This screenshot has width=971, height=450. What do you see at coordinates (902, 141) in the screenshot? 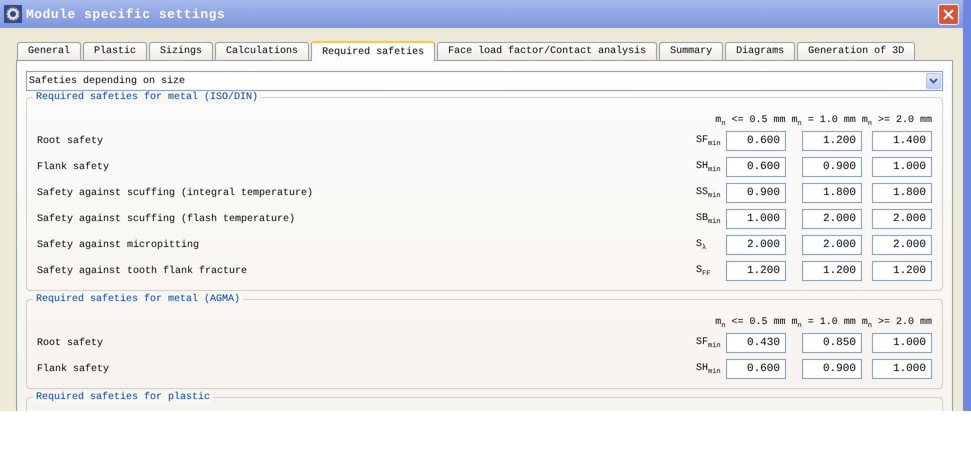
I see `value-field: 1.400` at bounding box center [902, 141].